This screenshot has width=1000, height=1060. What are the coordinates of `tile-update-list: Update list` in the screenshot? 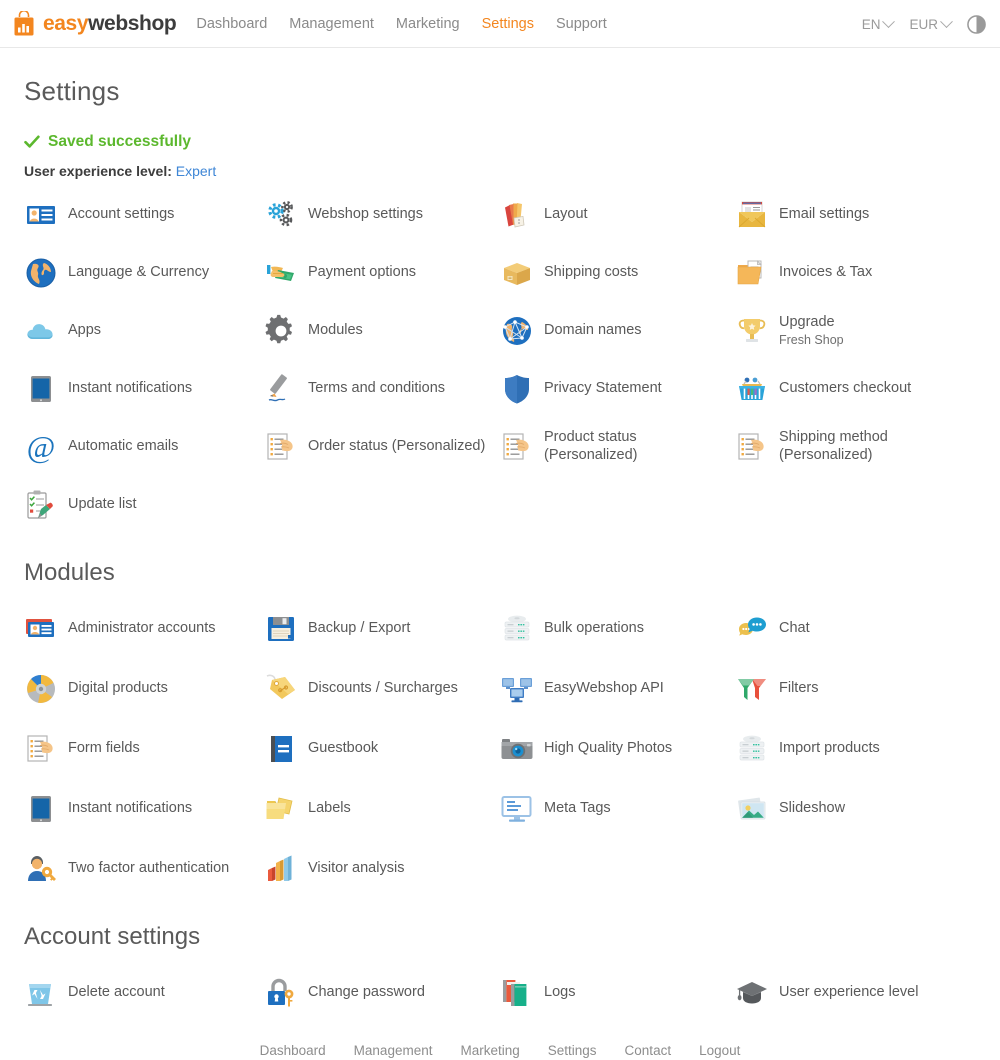 It's located at (144, 505).